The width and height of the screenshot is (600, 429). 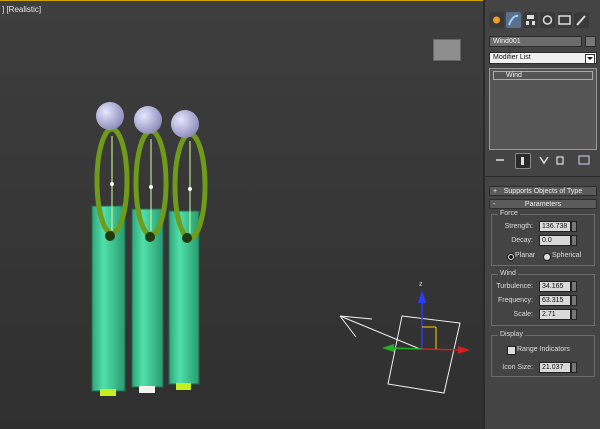 I want to click on object-name-field: Wind001, so click(x=535, y=41).